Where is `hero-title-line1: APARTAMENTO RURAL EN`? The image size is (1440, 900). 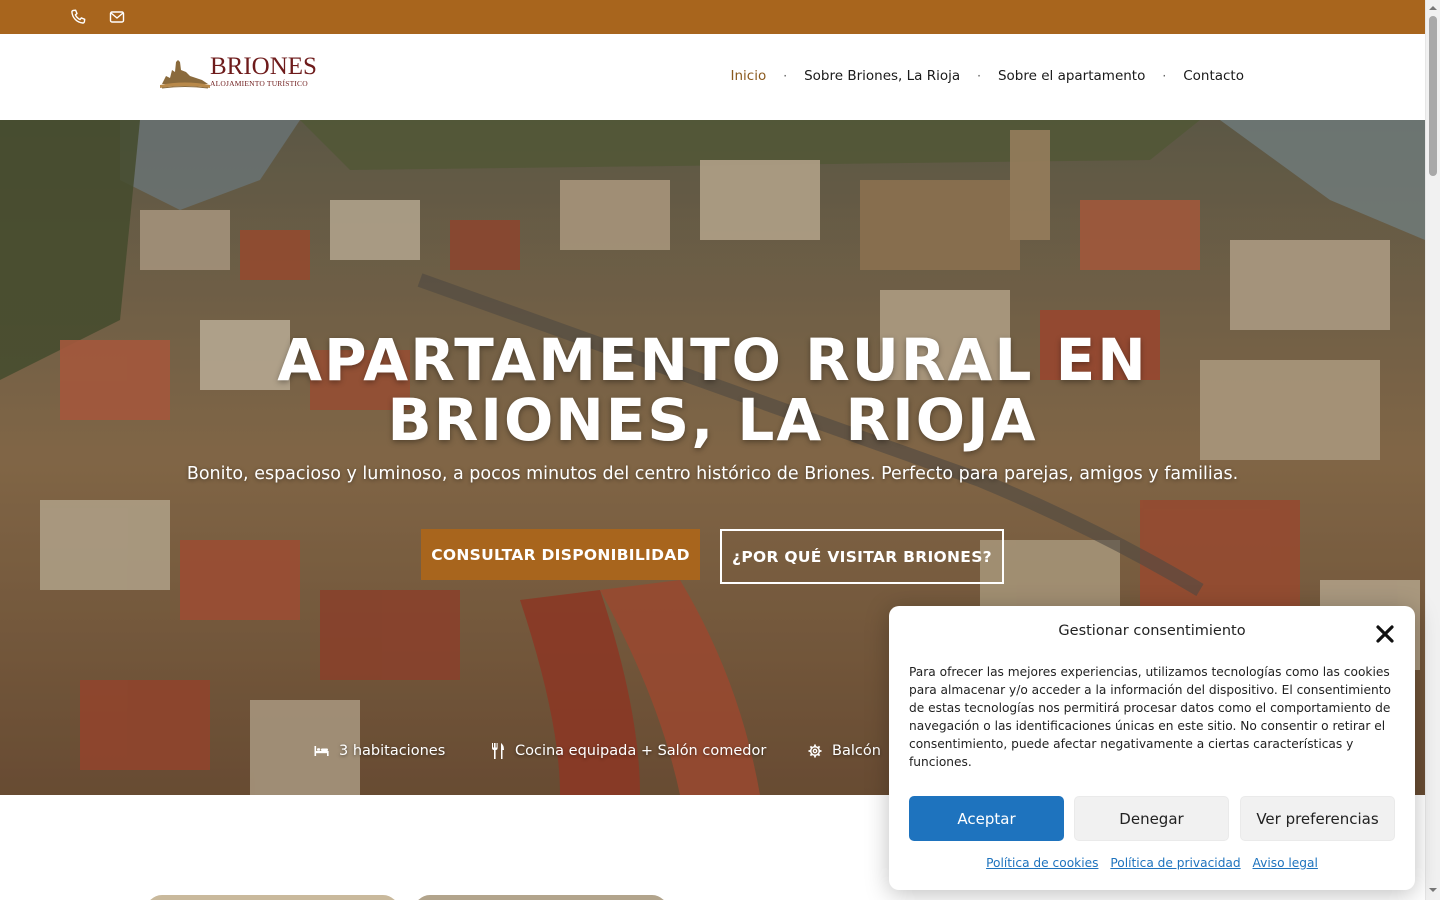 hero-title-line1: APARTAMENTO RURAL EN is located at coordinates (712, 360).